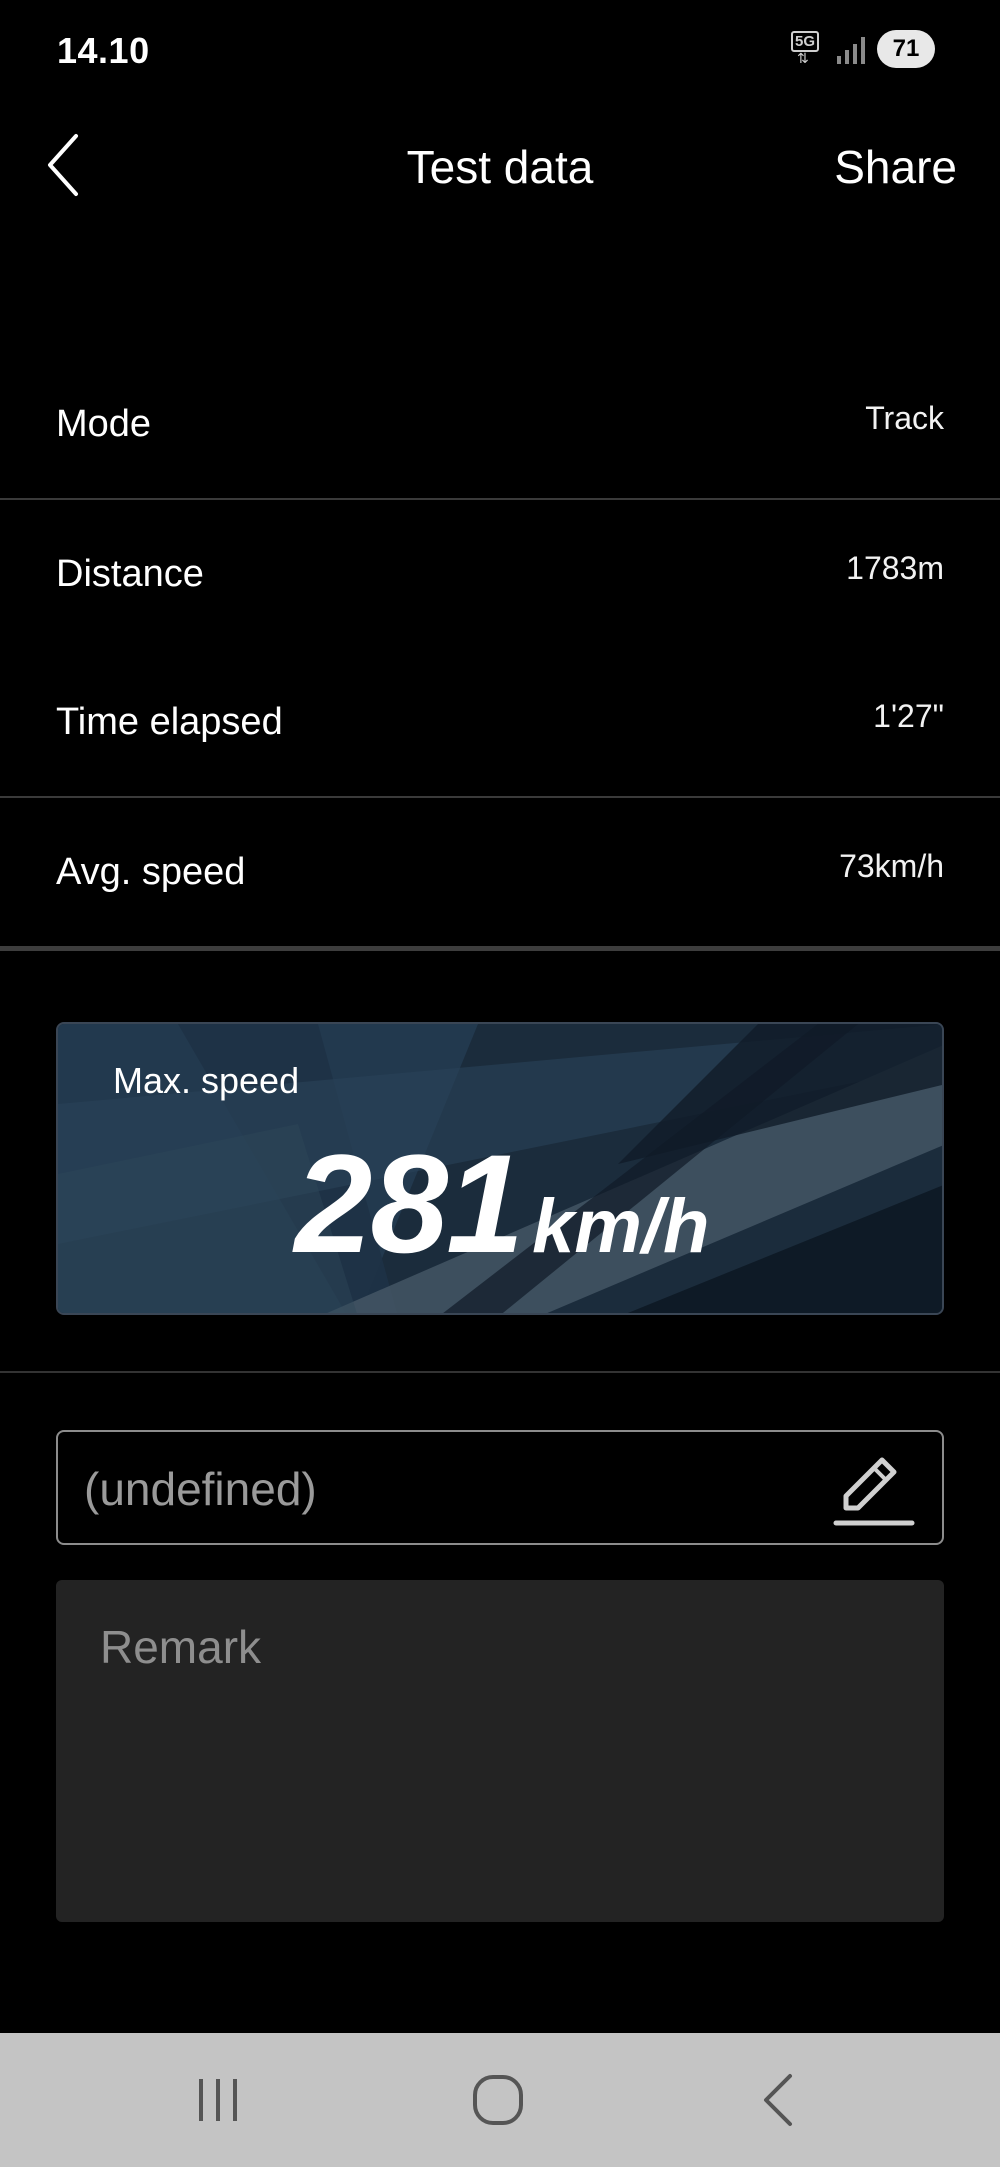 This screenshot has width=1000, height=2167. Describe the element at coordinates (851, 49) in the screenshot. I see `signal-strength-icon` at that location.